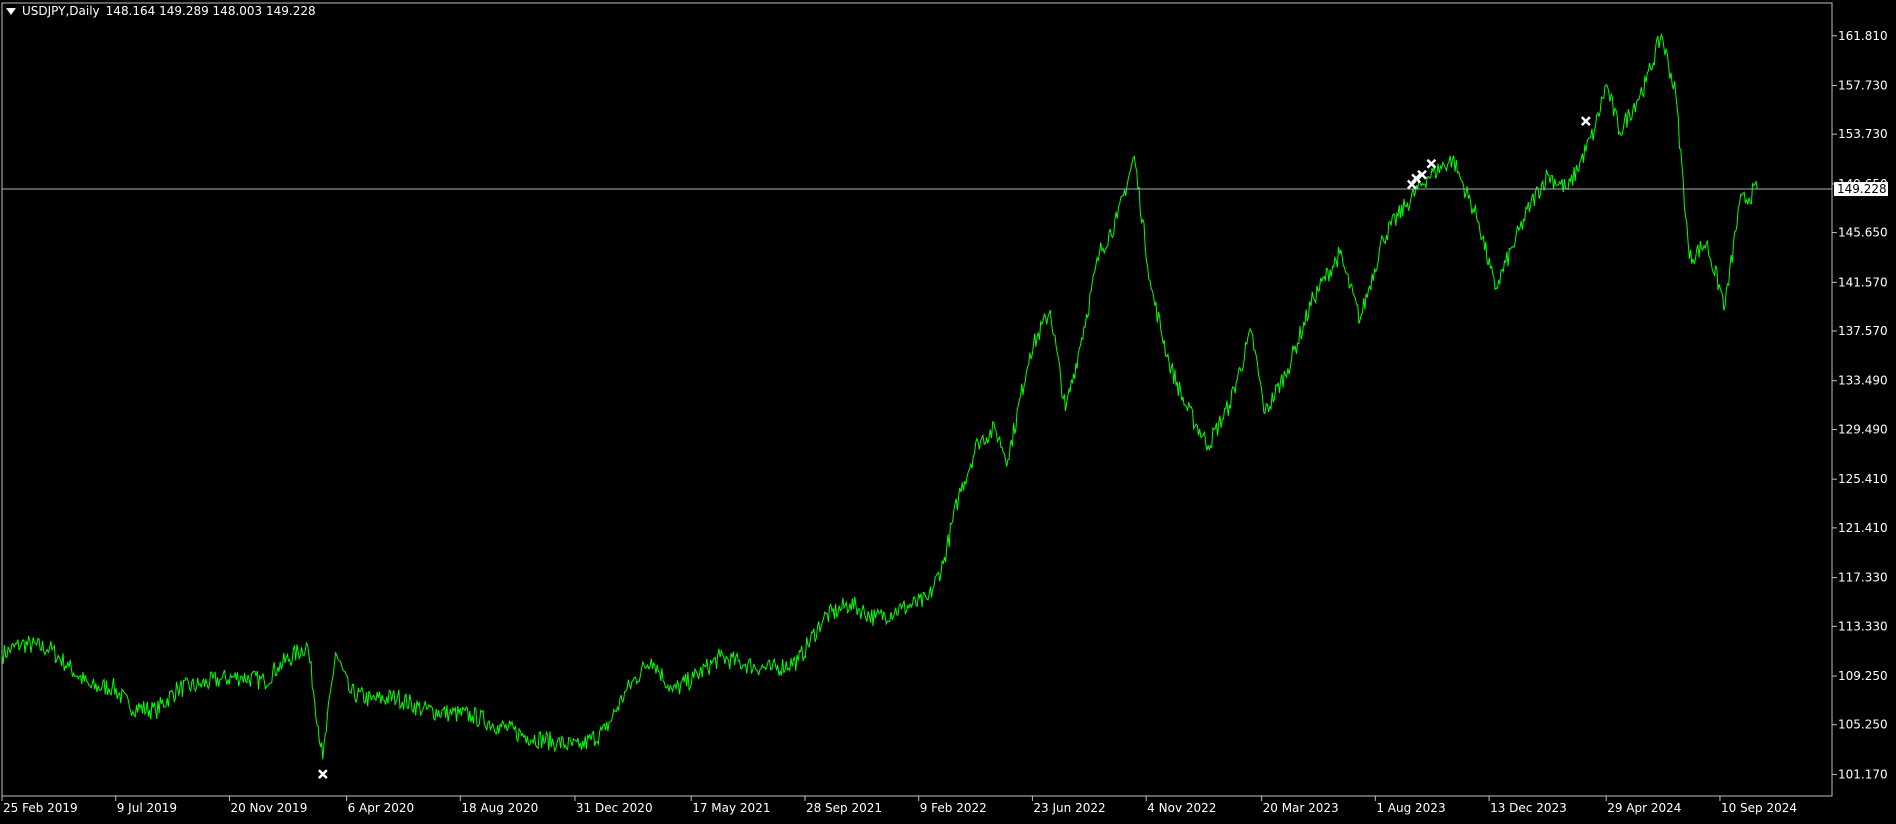  Describe the element at coordinates (1863, 626) in the screenshot. I see `y-tick-label: 113.330` at that location.